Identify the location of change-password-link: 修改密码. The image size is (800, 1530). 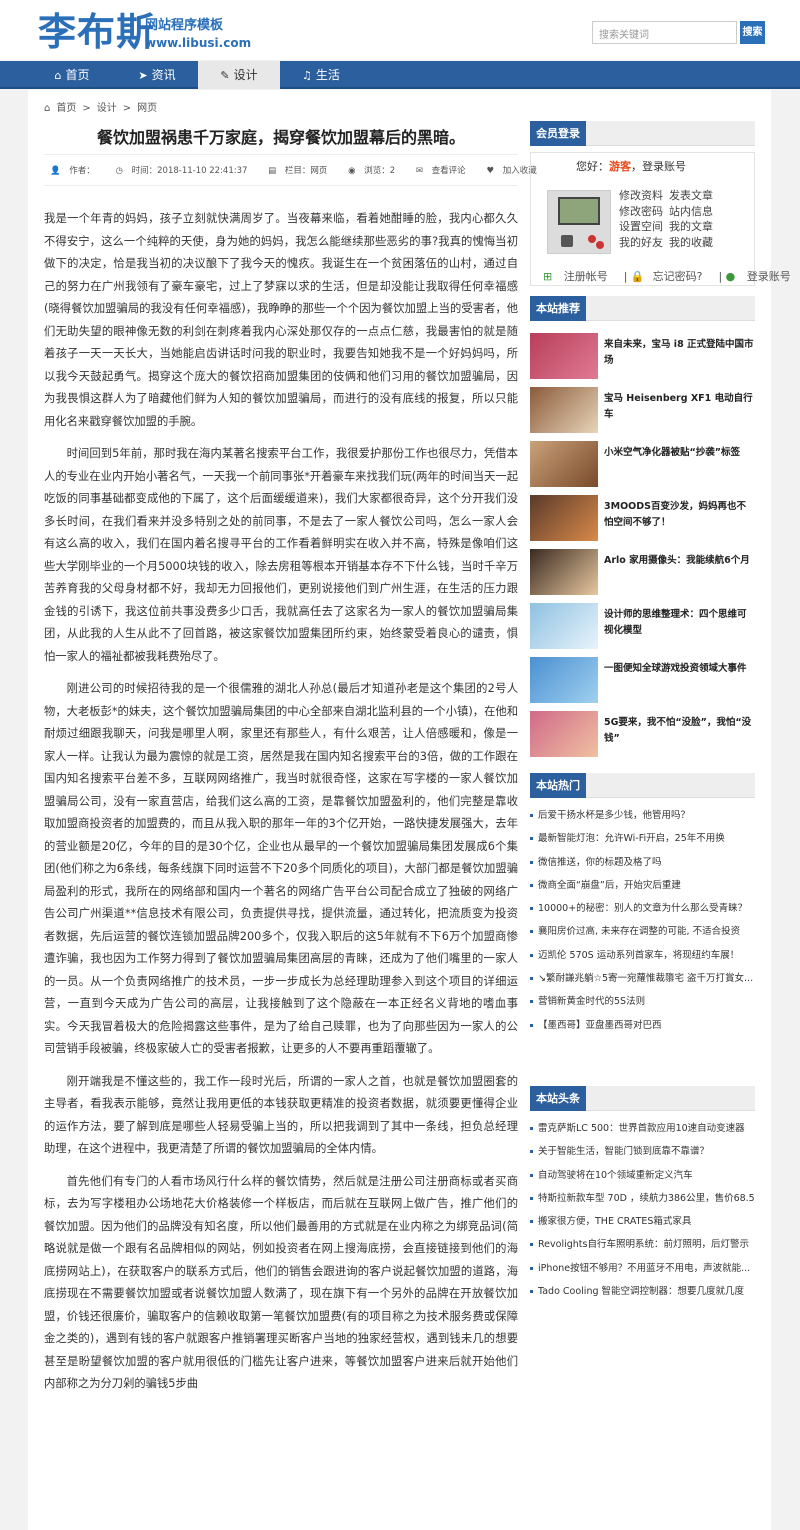
(641, 211).